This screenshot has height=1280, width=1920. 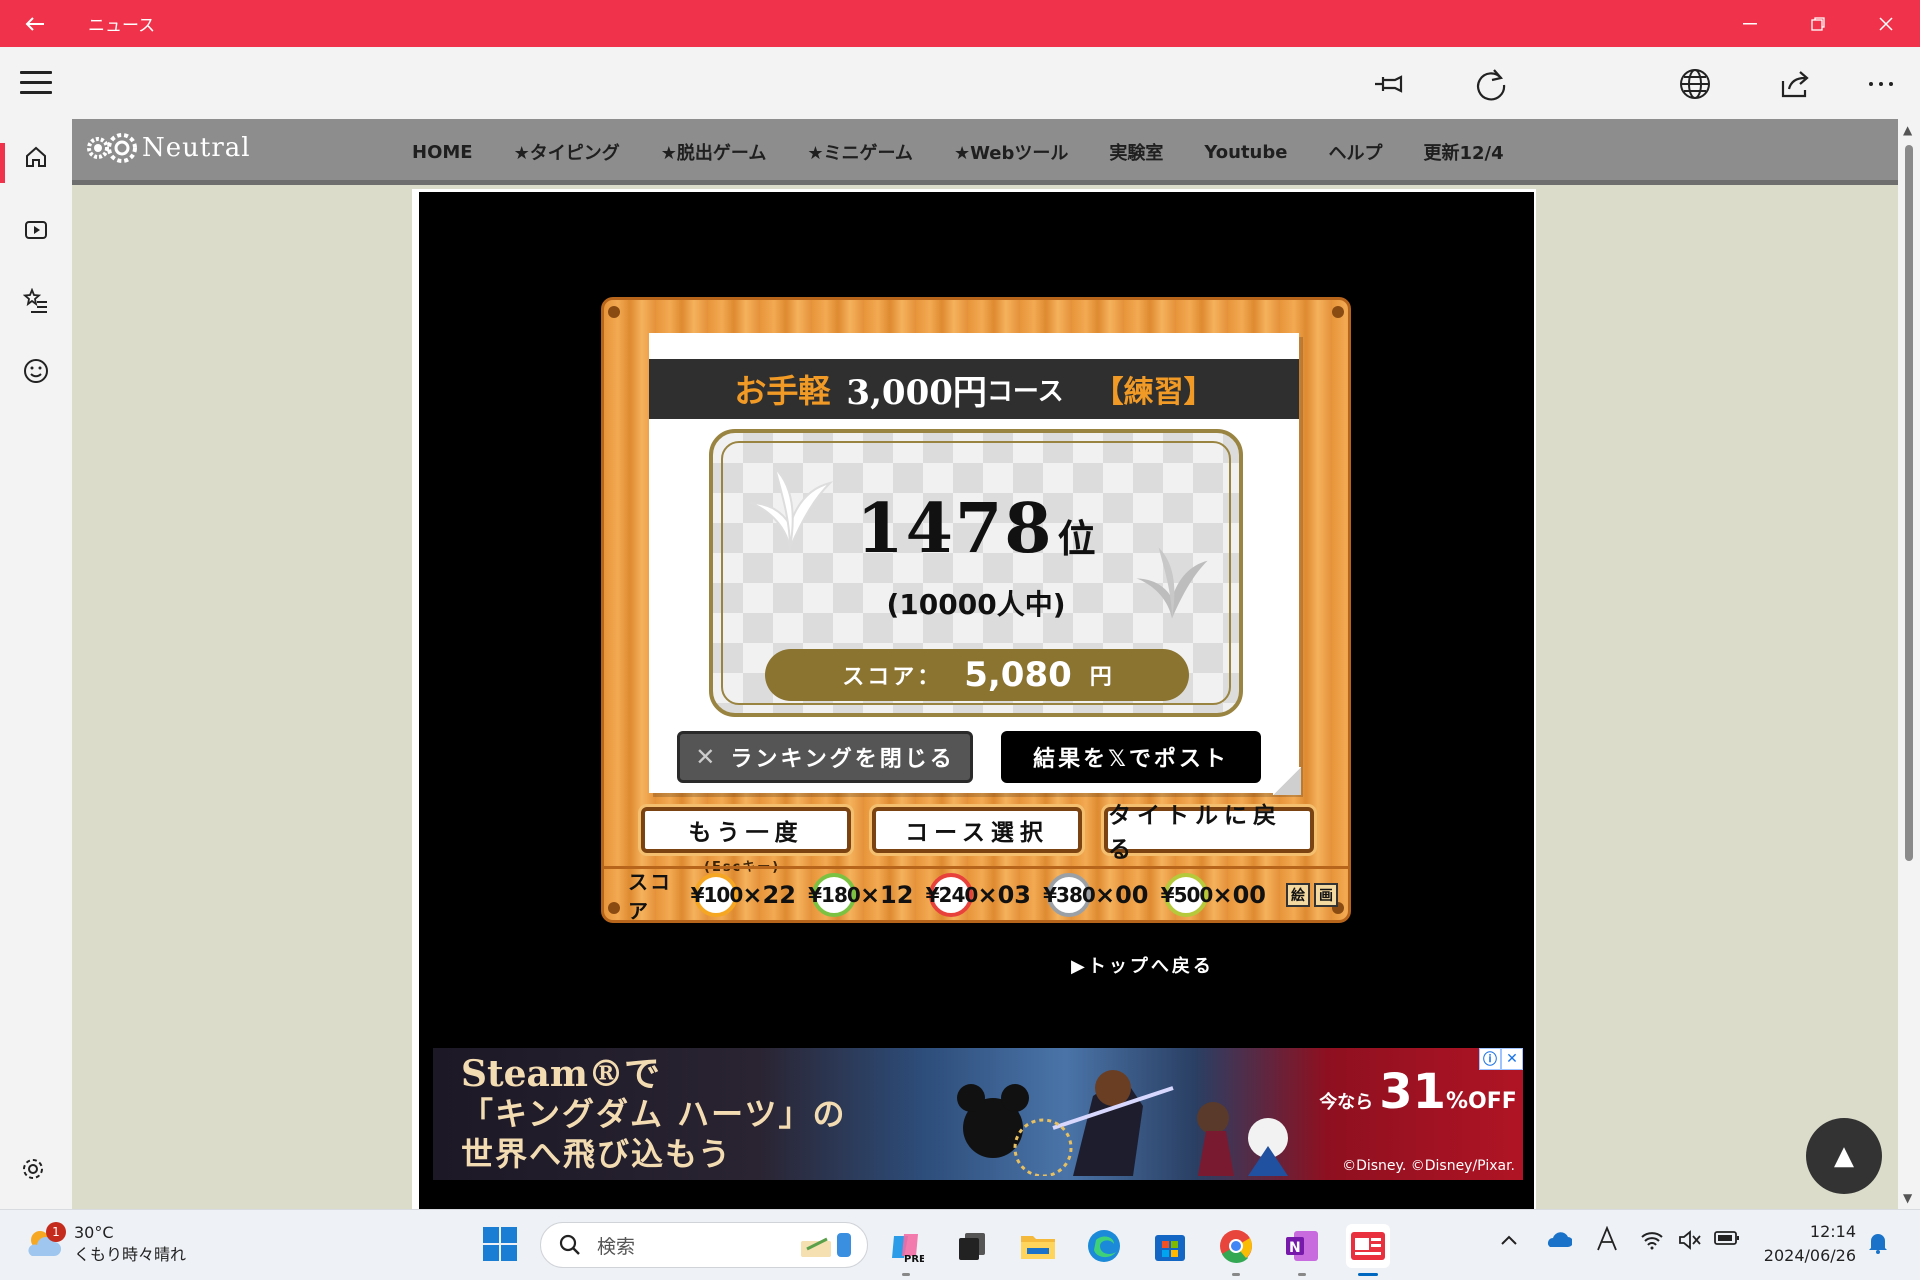 What do you see at coordinates (782, 391) in the screenshot?
I see `course-prefix: お手軽` at bounding box center [782, 391].